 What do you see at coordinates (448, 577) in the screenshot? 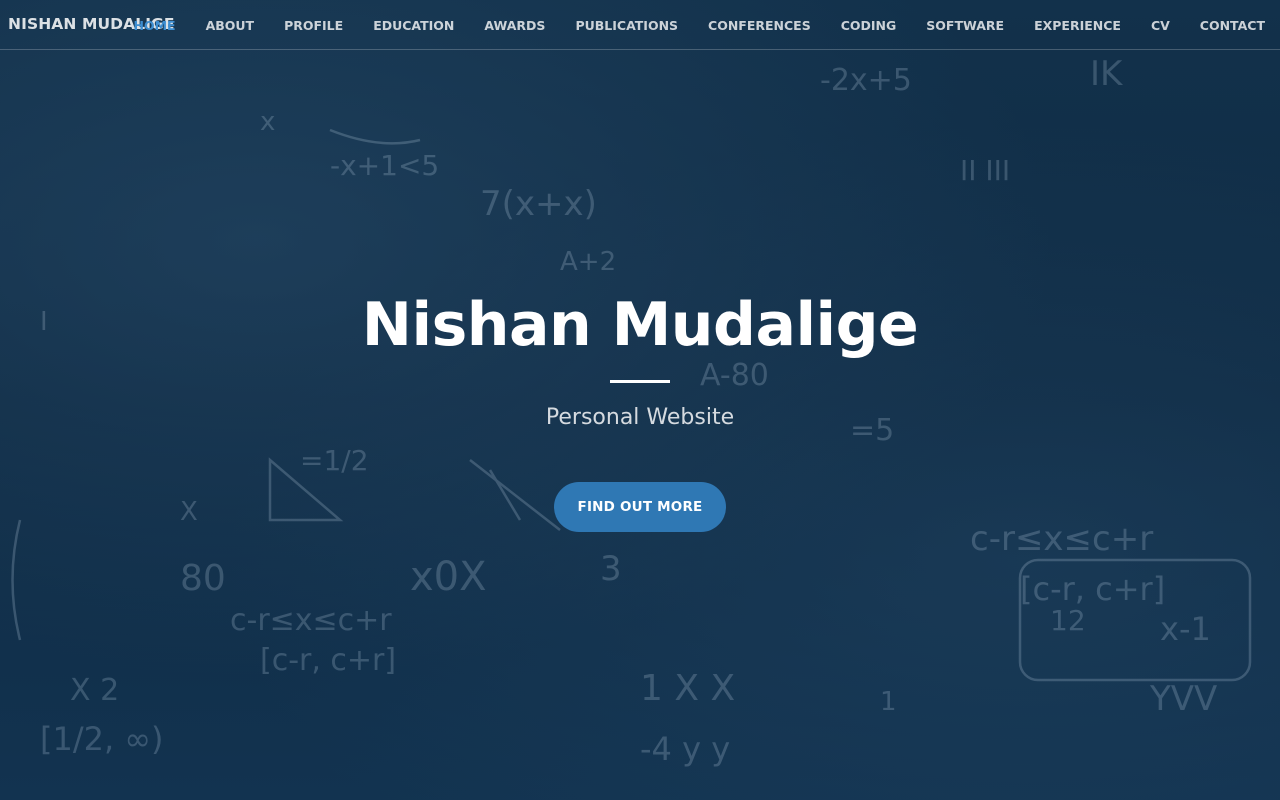
I see `svg-text: x0X` at bounding box center [448, 577].